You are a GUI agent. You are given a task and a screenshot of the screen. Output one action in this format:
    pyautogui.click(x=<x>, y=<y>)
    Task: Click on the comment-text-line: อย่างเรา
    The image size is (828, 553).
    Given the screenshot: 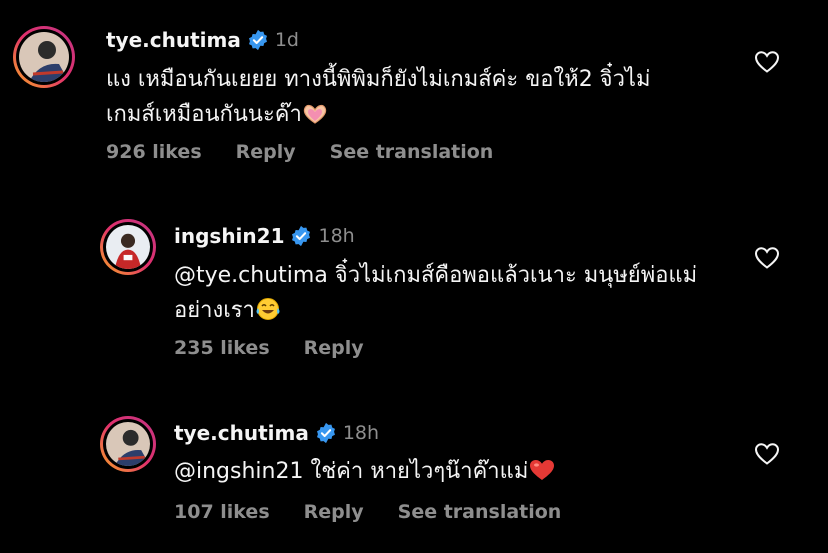 What is the action you would take?
    pyautogui.click(x=214, y=310)
    